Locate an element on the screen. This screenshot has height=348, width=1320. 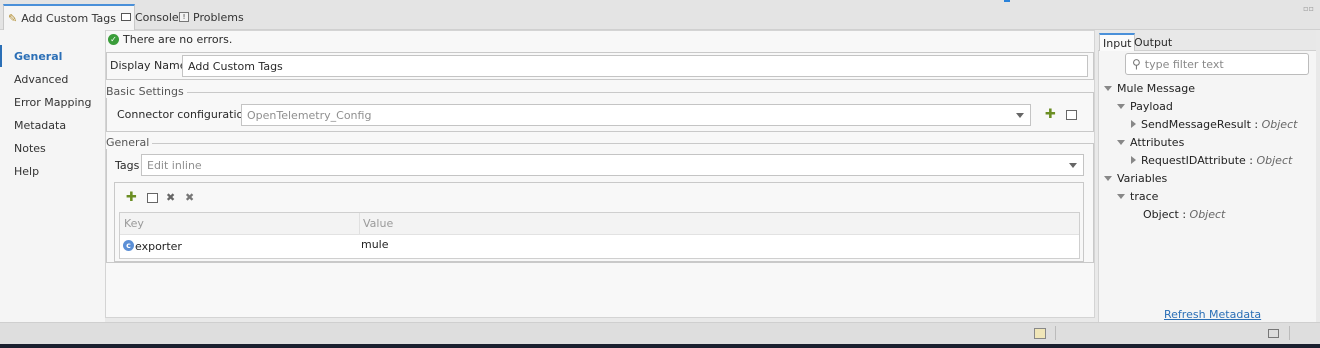
delete-row-icon: ✖ is located at coordinates (170, 197).